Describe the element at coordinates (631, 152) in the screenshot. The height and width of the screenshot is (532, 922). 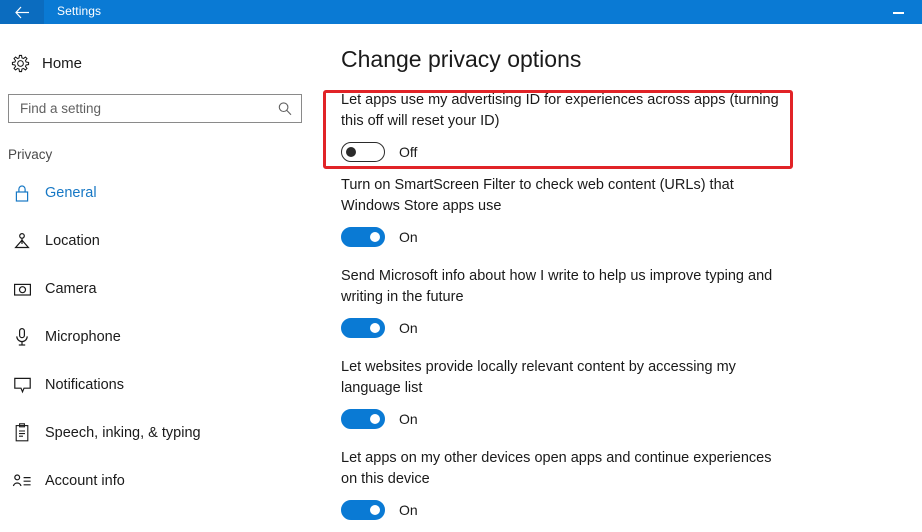
I see `setting-advertising-id-toggle-row: Off` at that location.